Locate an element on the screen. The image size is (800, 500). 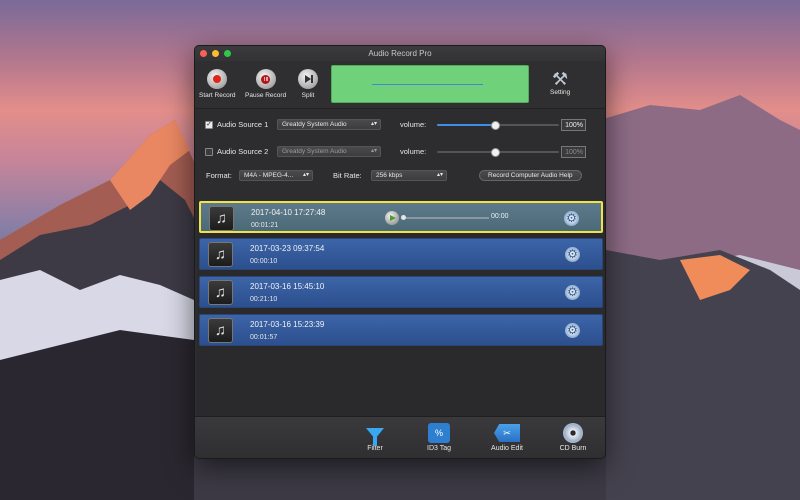
bottom-toolbar: Filter % ID3 Tag ✂ Audio Edit CD Burn is located at coordinates (400, 437).